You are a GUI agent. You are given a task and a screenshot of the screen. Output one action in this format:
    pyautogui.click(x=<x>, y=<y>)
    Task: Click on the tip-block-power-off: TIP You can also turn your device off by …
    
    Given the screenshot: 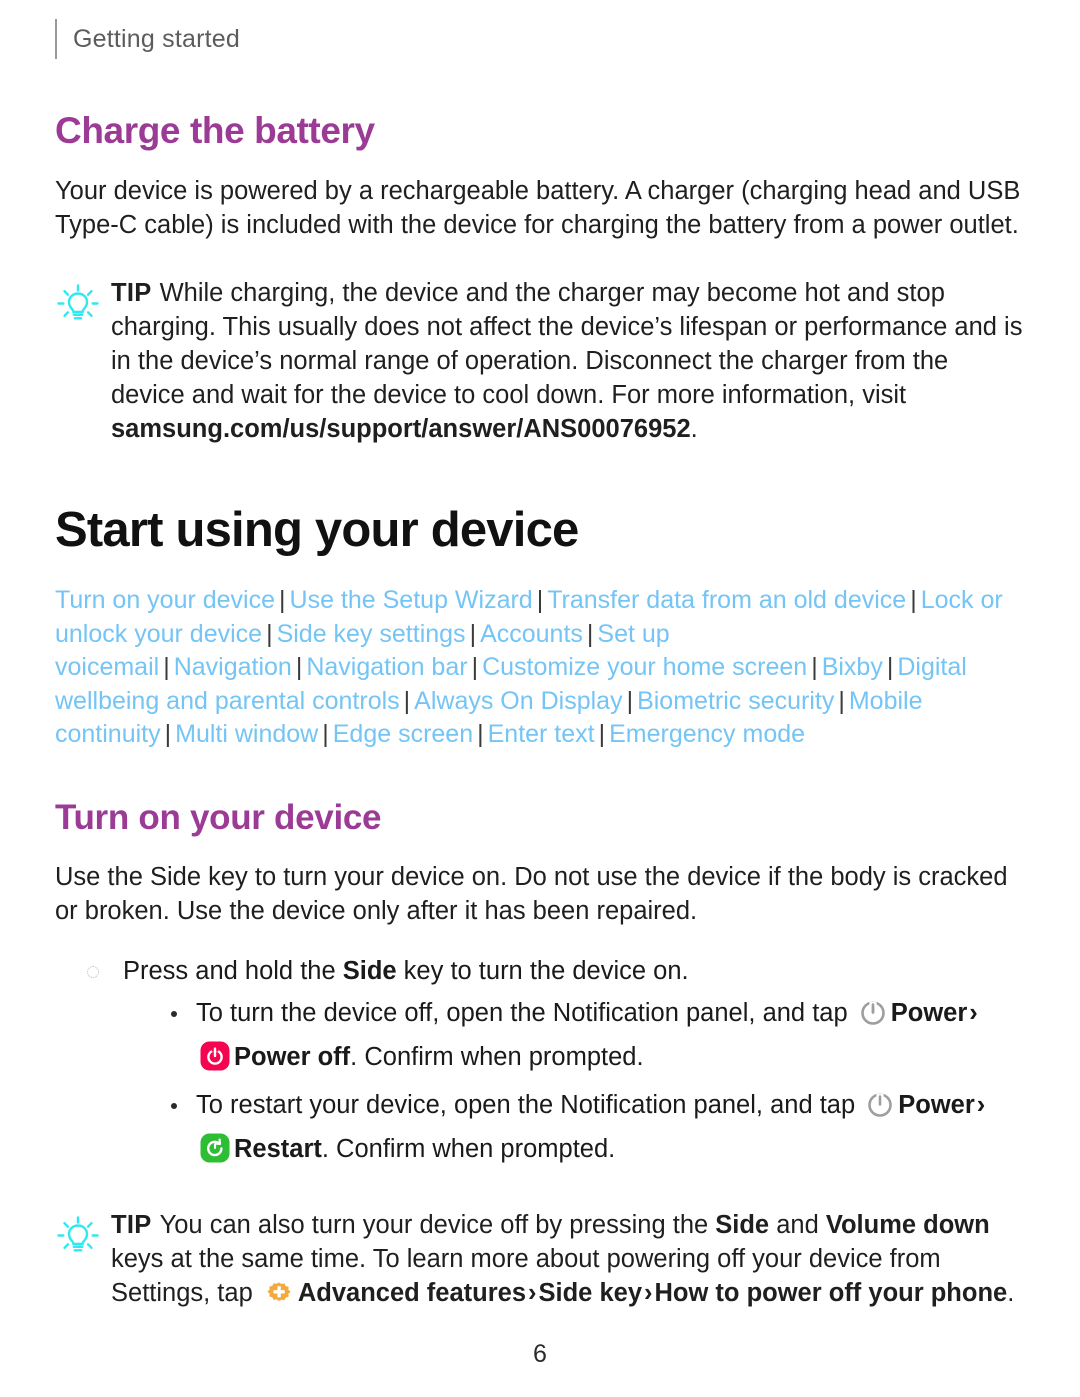 What is the action you would take?
    pyautogui.click(x=540, y=1262)
    